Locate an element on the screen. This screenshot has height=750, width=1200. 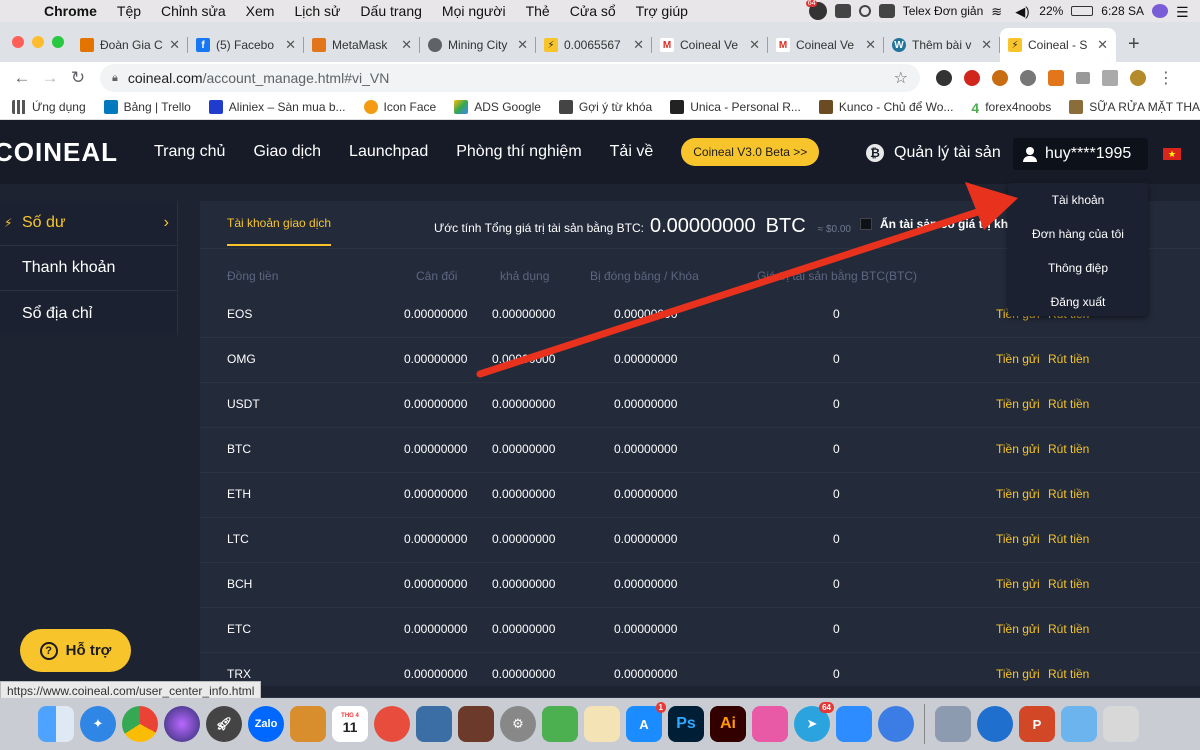
quicktime-icon is located at coordinates (995, 724).